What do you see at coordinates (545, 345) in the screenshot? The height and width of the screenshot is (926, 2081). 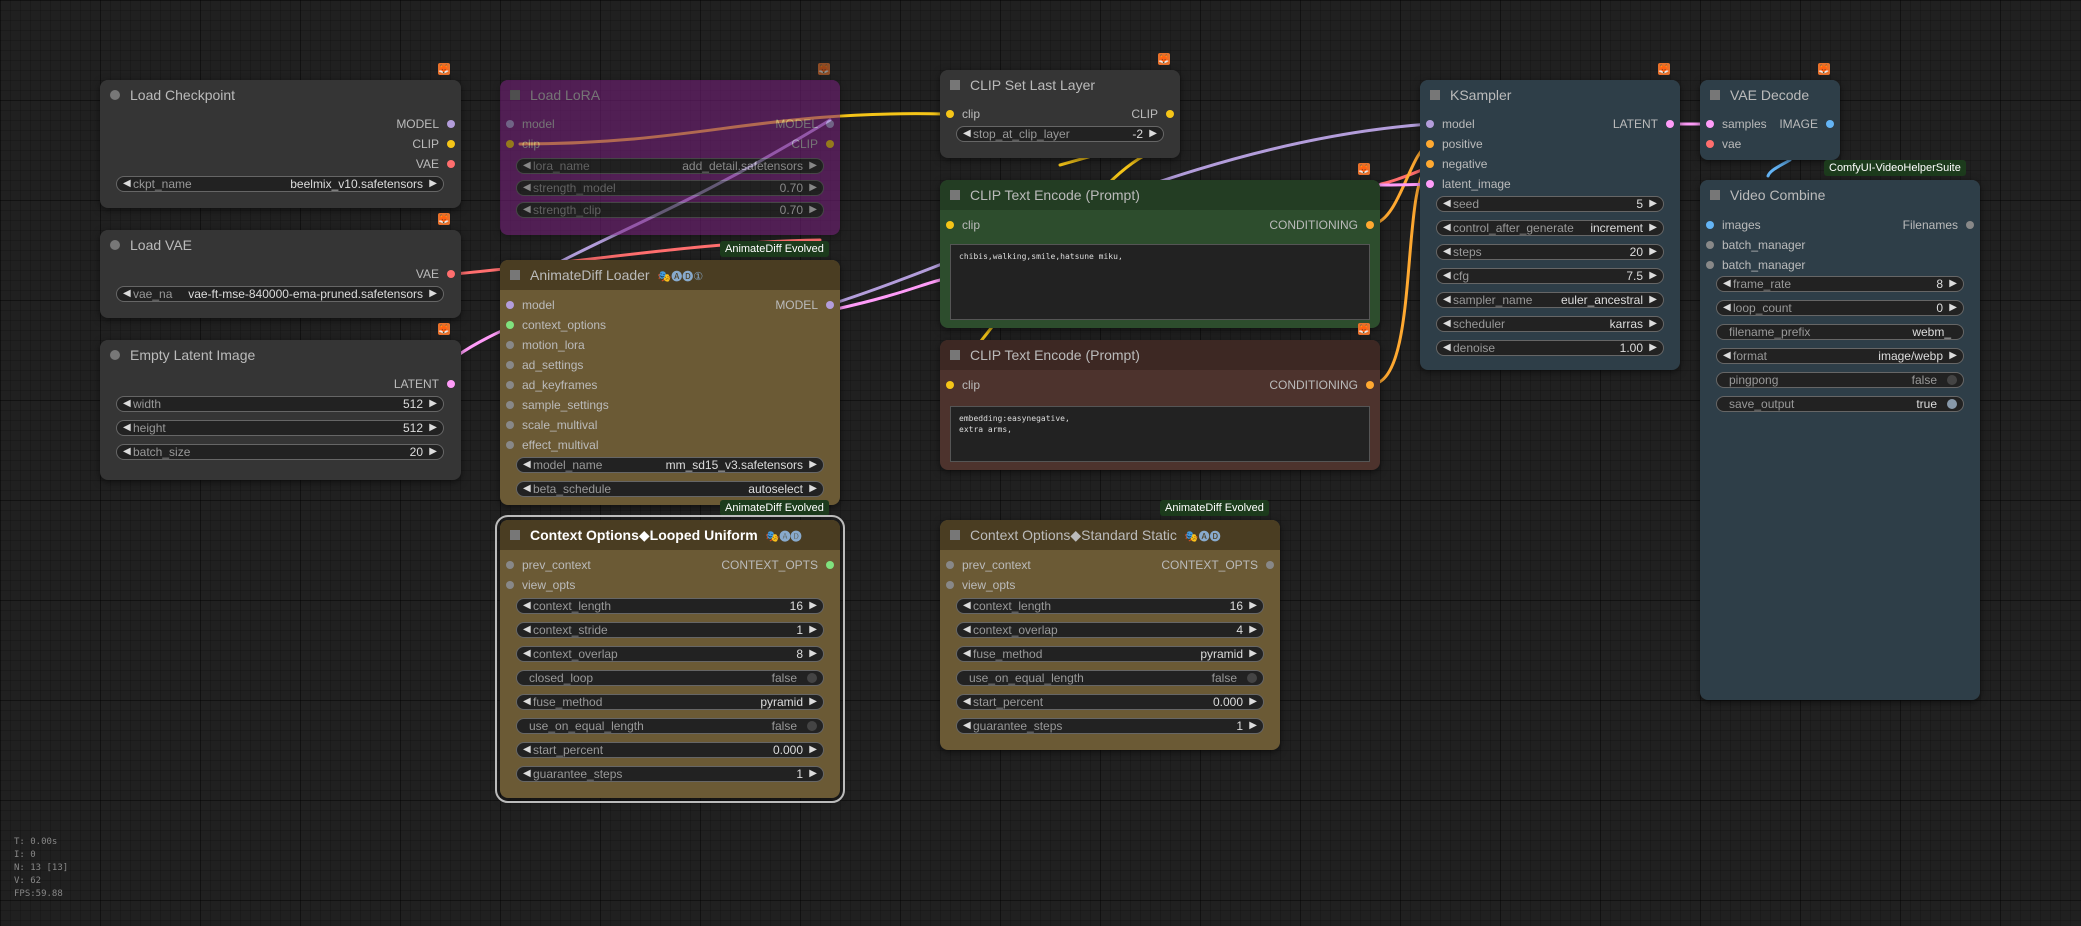 I see `input-motion-lora: motion_lora` at bounding box center [545, 345].